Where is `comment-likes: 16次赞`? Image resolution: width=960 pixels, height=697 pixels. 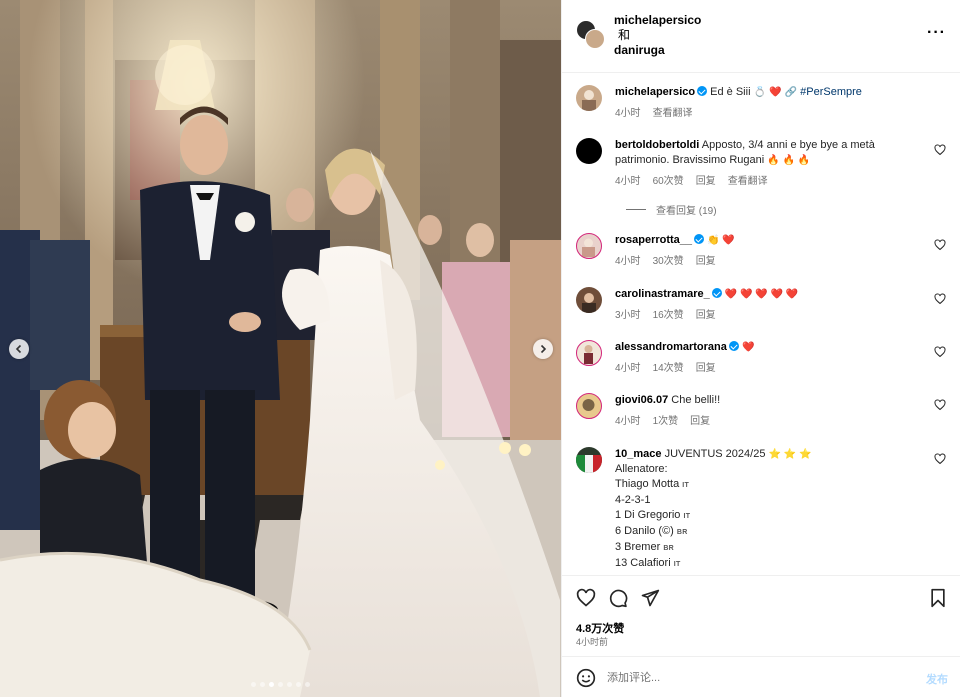
comment-likes: 16次赞 is located at coordinates (668, 315).